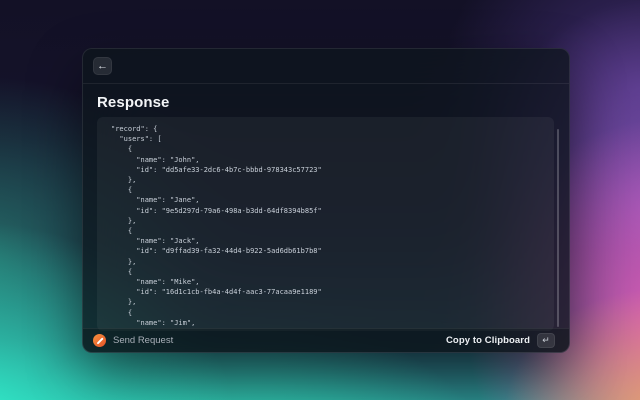 Image resolution: width=640 pixels, height=400 pixels. What do you see at coordinates (134, 129) in the screenshot?
I see `code-line: "record": {` at bounding box center [134, 129].